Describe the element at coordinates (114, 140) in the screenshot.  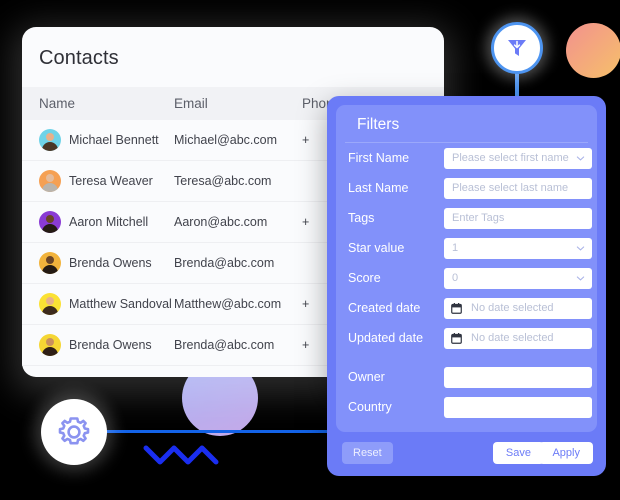
I see `contact-name: Michael Bennett` at that location.